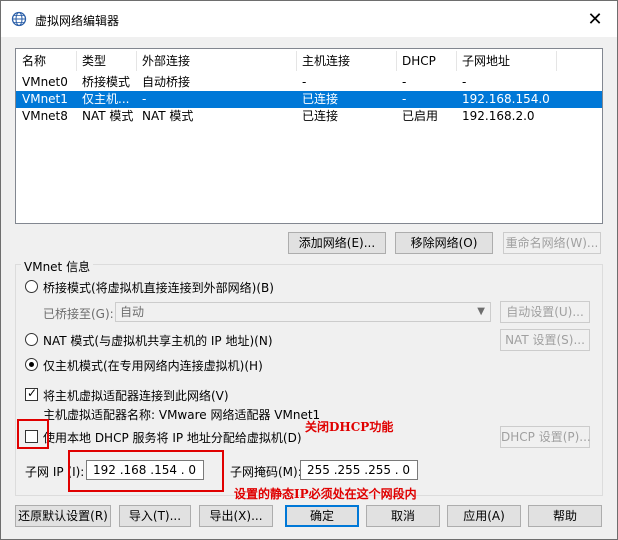 The width and height of the screenshot is (618, 540). What do you see at coordinates (216, 61) in the screenshot?
I see `header-external: 外部连接` at bounding box center [216, 61].